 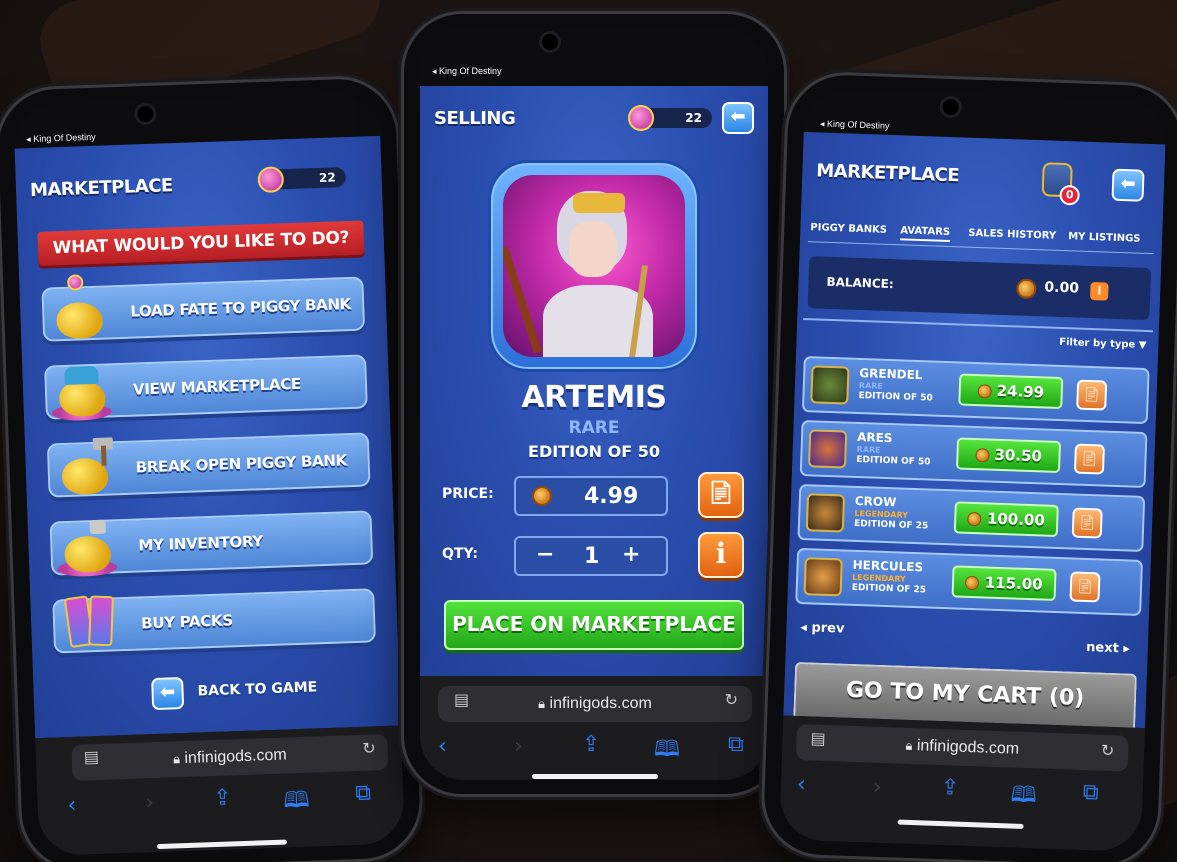 What do you see at coordinates (545, 554) in the screenshot?
I see `qty-decrement-button: −` at bounding box center [545, 554].